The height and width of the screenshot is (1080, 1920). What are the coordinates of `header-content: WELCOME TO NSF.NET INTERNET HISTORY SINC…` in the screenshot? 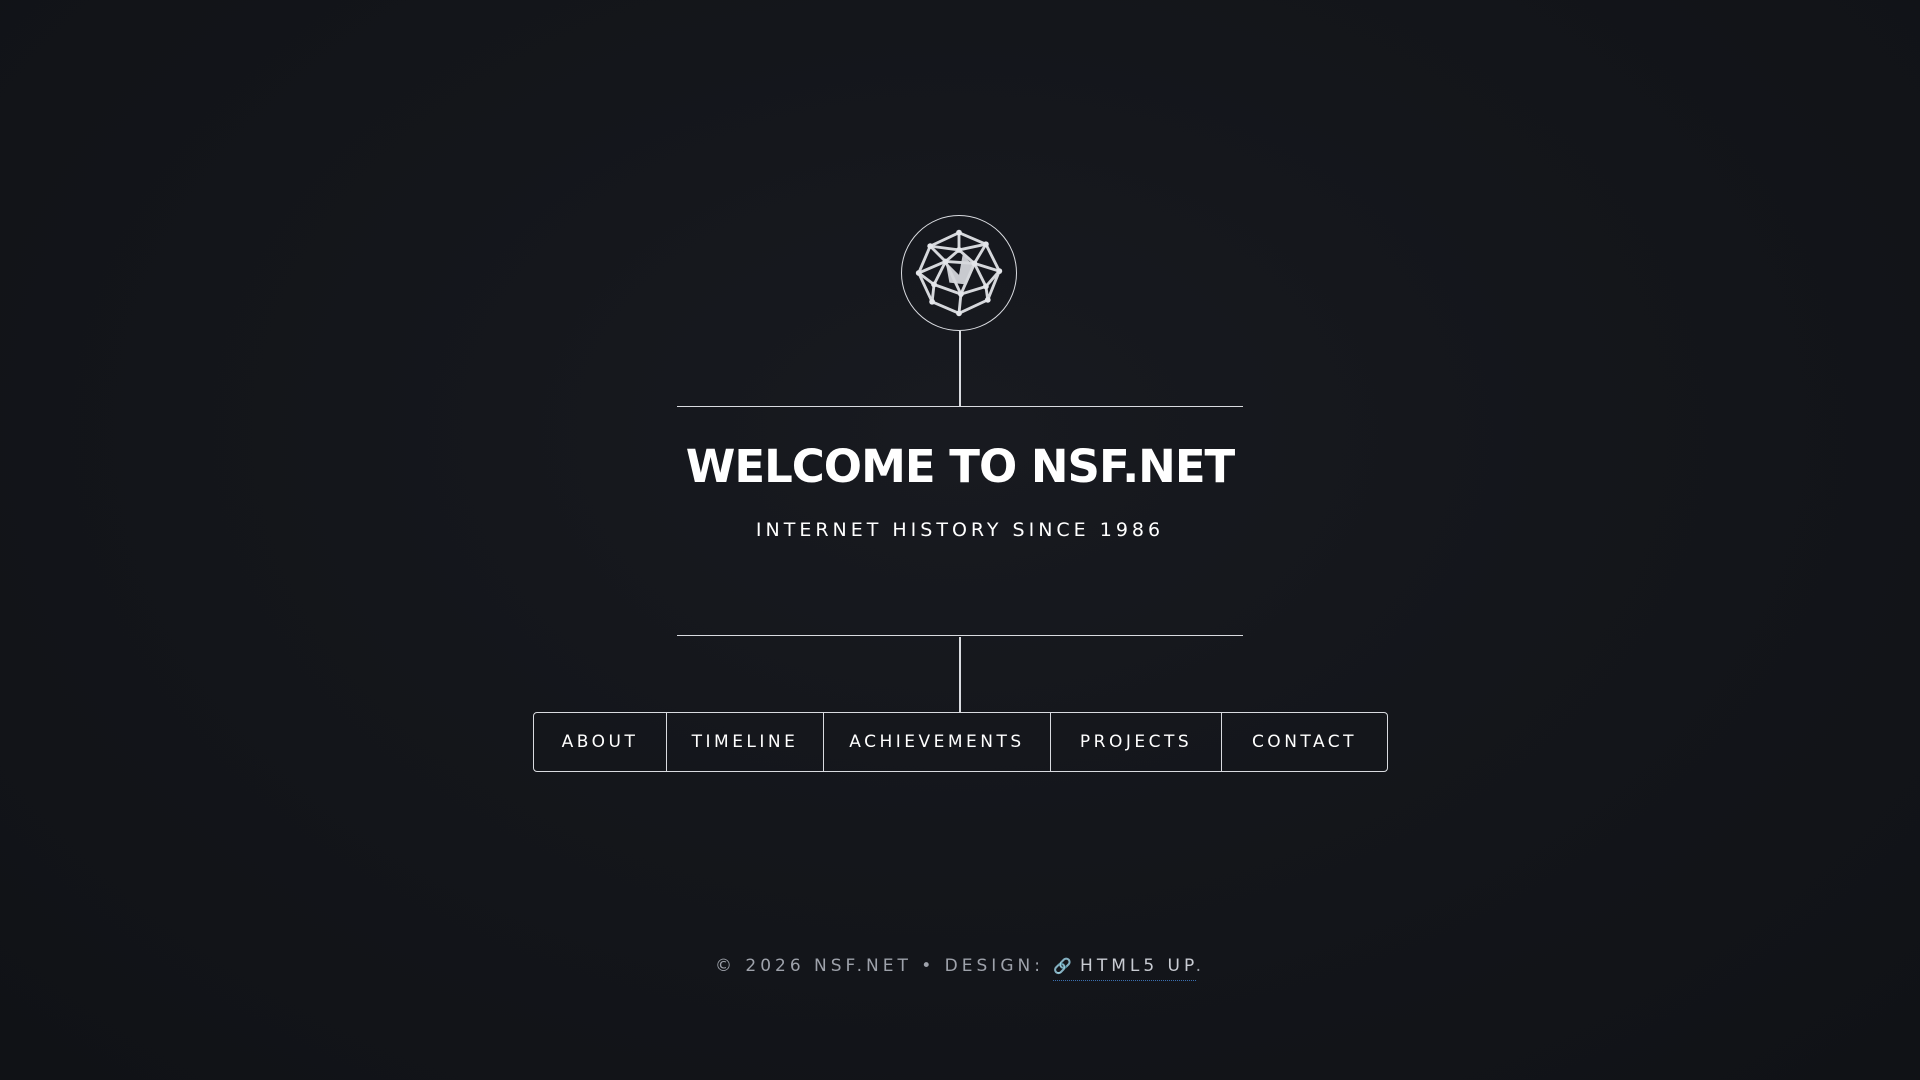 It's located at (960, 521).